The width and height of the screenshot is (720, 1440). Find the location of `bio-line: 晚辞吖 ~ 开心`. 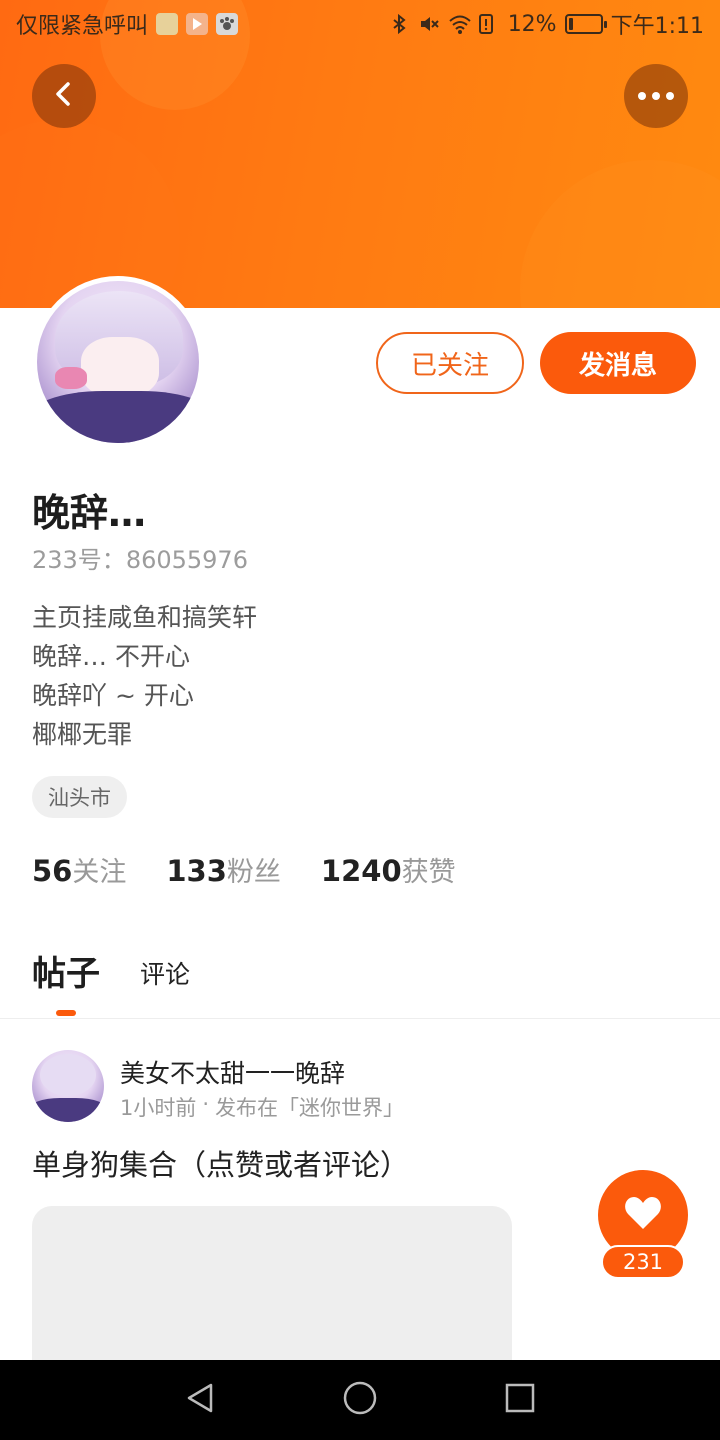

bio-line: 晚辞吖 ~ 开心 is located at coordinates (113, 695).